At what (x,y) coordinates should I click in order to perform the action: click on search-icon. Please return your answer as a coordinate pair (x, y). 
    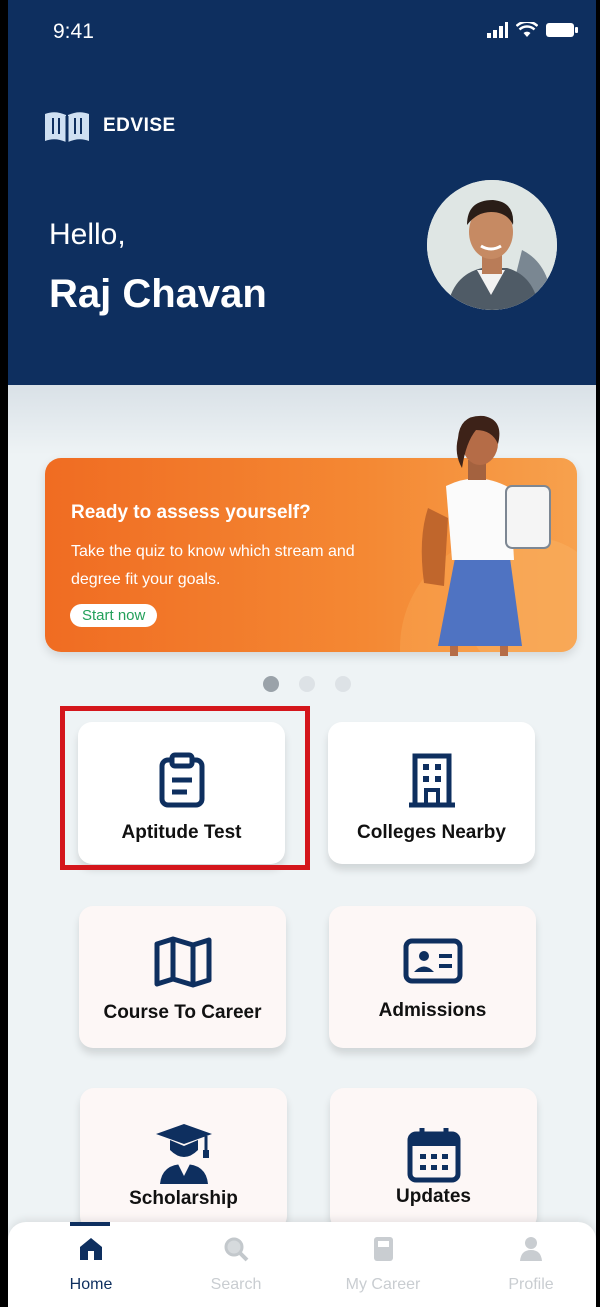
    Looking at the image, I should click on (236, 1249).